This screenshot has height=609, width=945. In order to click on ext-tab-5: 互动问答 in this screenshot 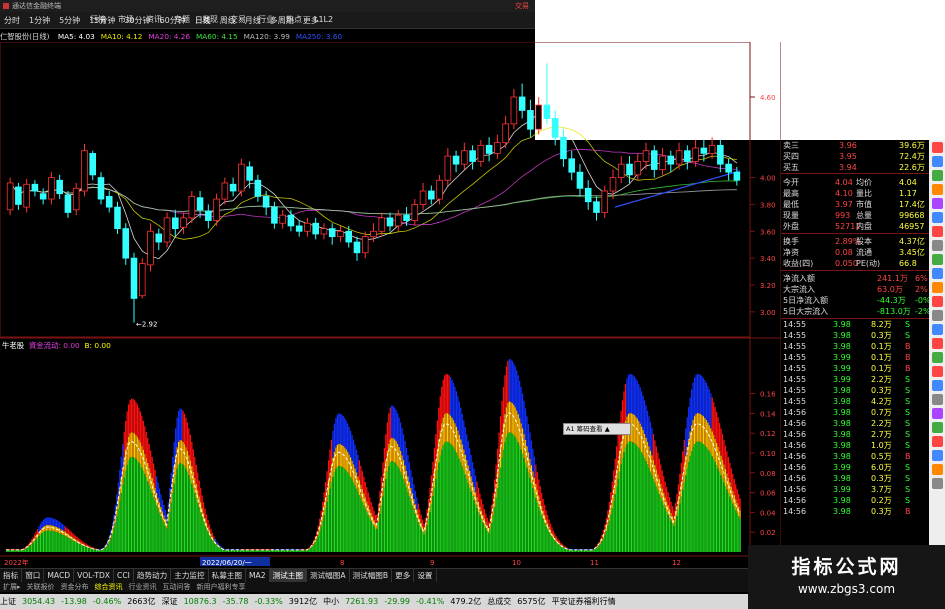, I will do `click(177, 587)`.